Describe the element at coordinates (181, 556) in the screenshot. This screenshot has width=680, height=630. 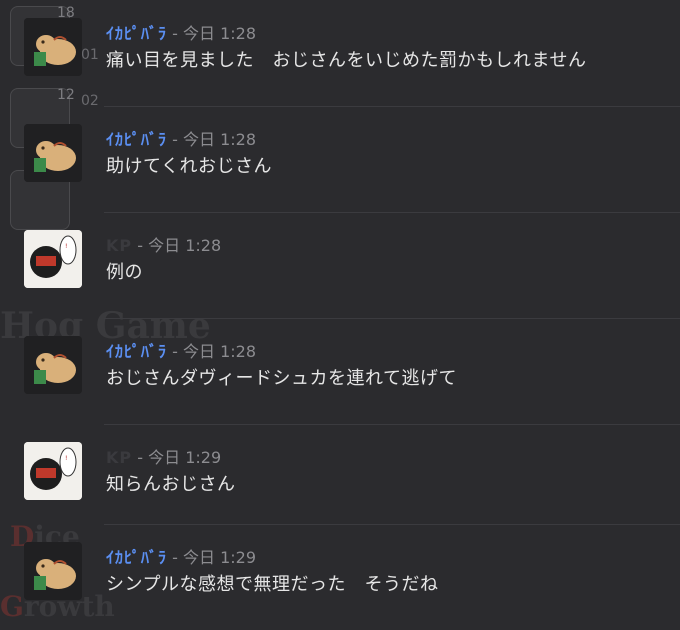
I see `message-meta: ｲｶﾋﾟﾊﾞﾗ - 今日 1:29` at that location.